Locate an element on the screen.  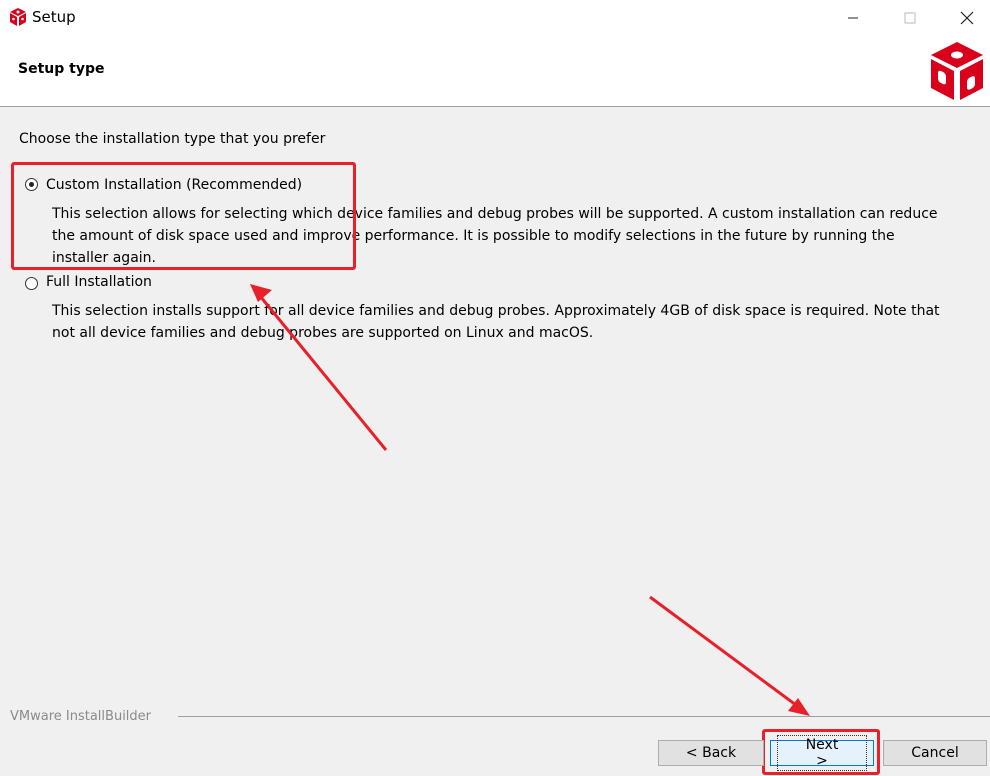
cancel-button-label: Cancel is located at coordinates (935, 753).